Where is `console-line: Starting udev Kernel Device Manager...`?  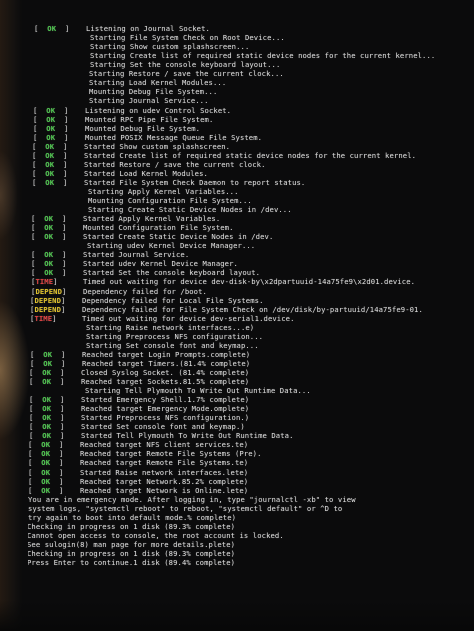
console-line: Starting udev Kernel Device Manager... is located at coordinates (143, 245).